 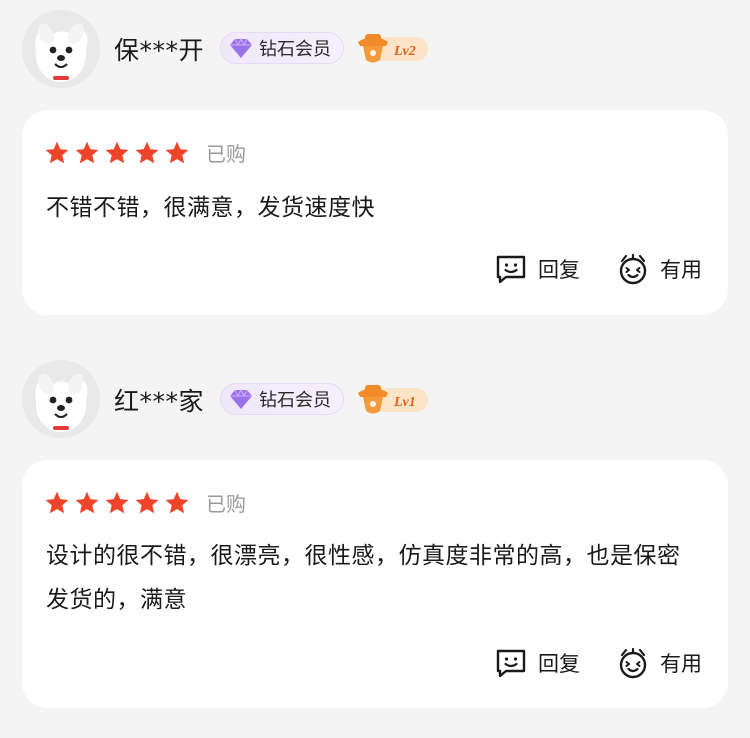 What do you see at coordinates (159, 401) in the screenshot?
I see `username: 红***家` at bounding box center [159, 401].